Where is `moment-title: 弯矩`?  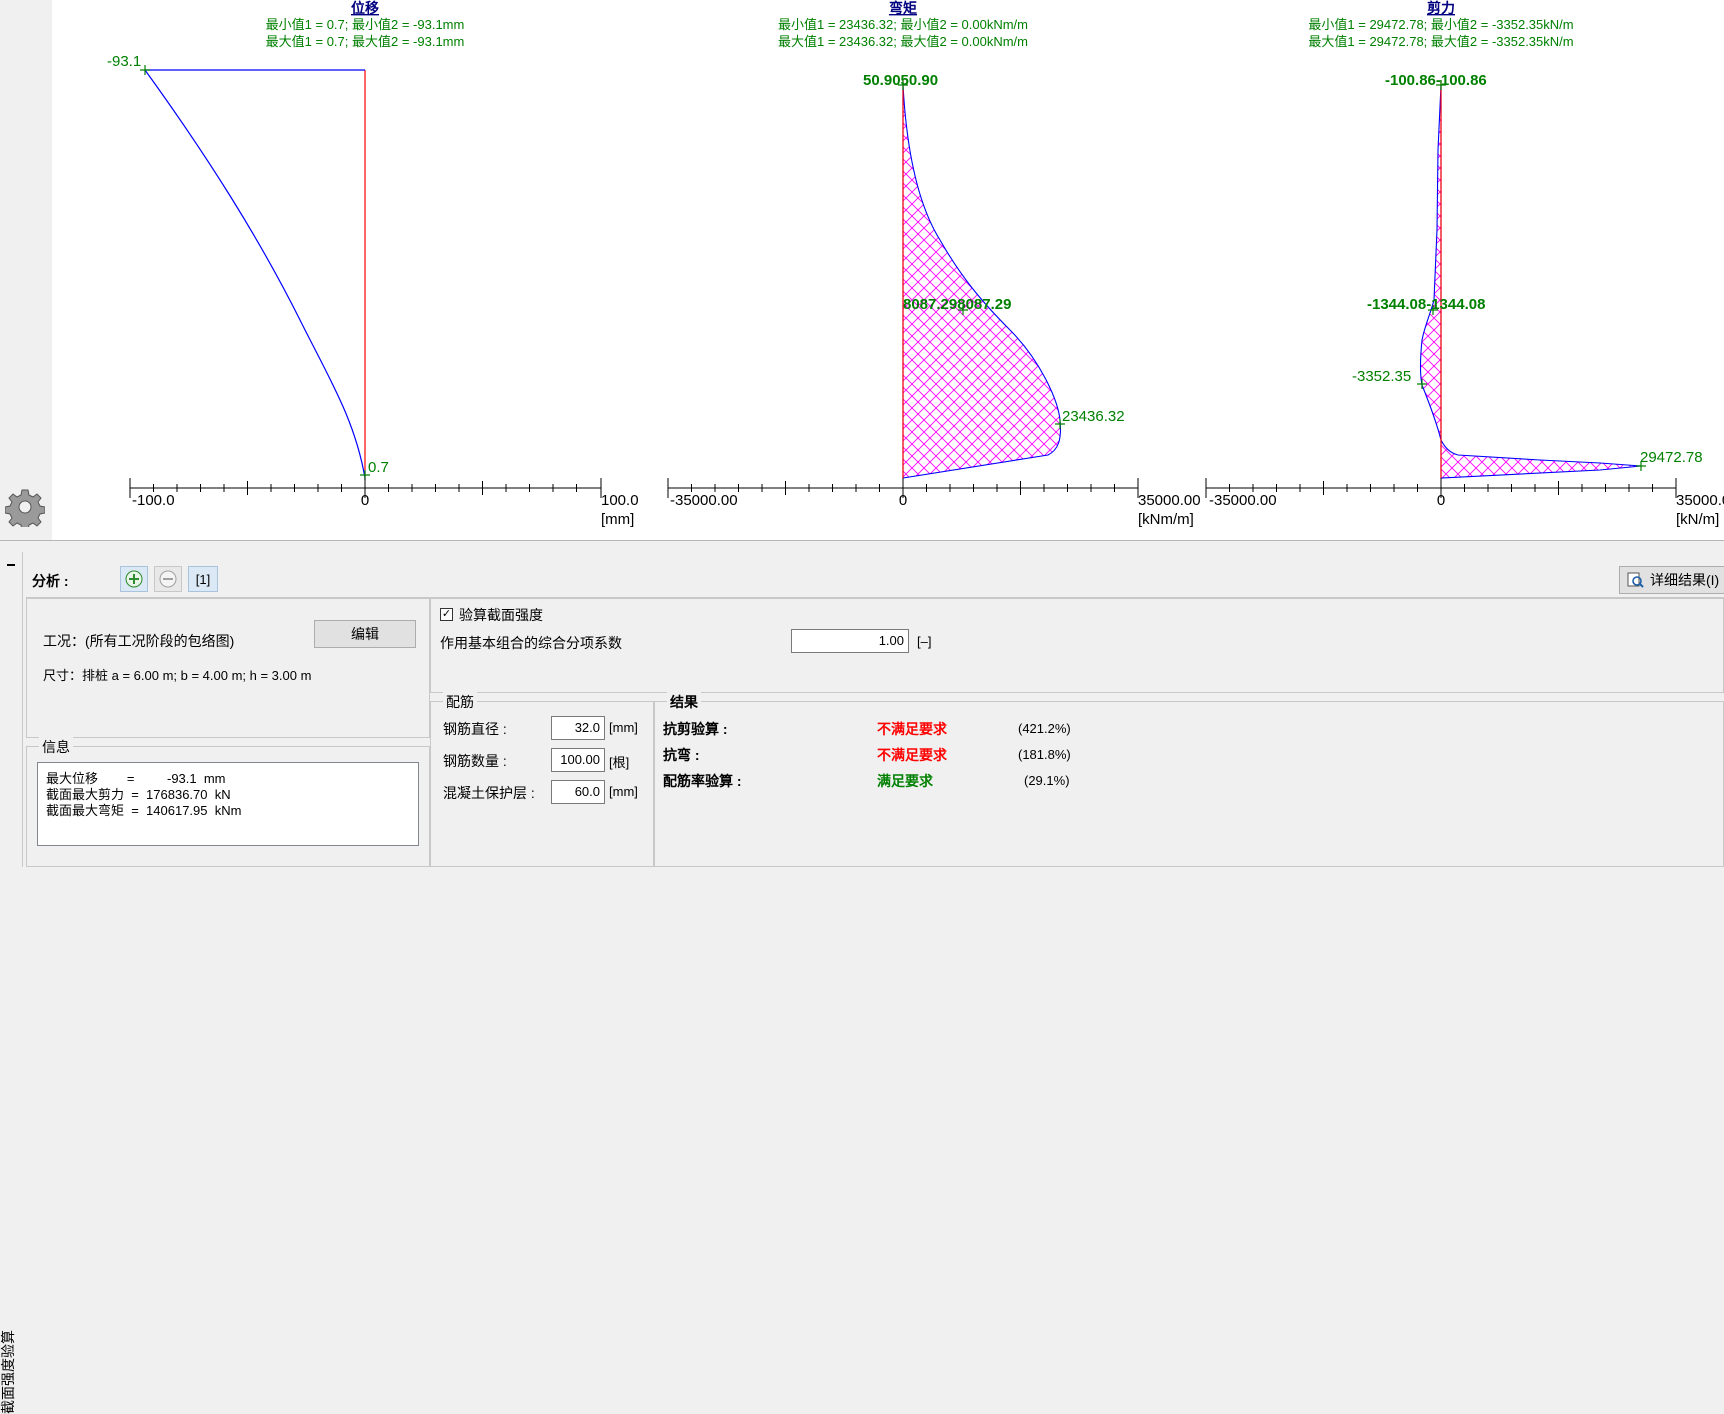
moment-title: 弯矩 is located at coordinates (903, 8).